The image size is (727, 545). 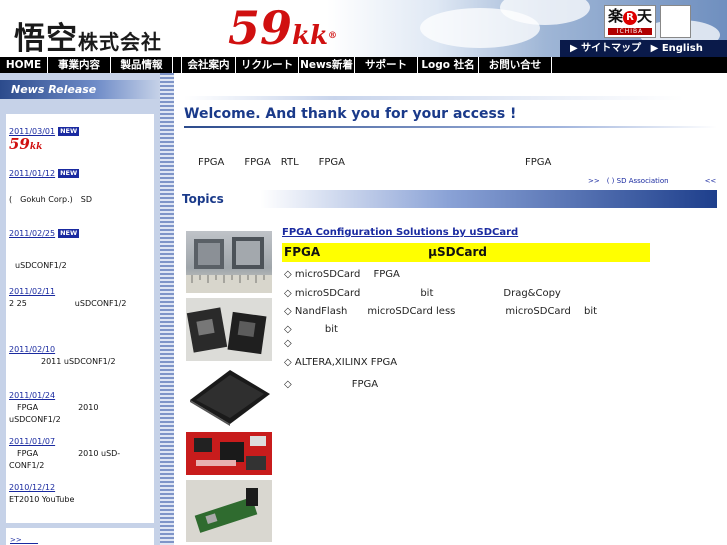 What do you see at coordinates (32, 233) in the screenshot?
I see `news-date-link: 2011/02/25` at bounding box center [32, 233].